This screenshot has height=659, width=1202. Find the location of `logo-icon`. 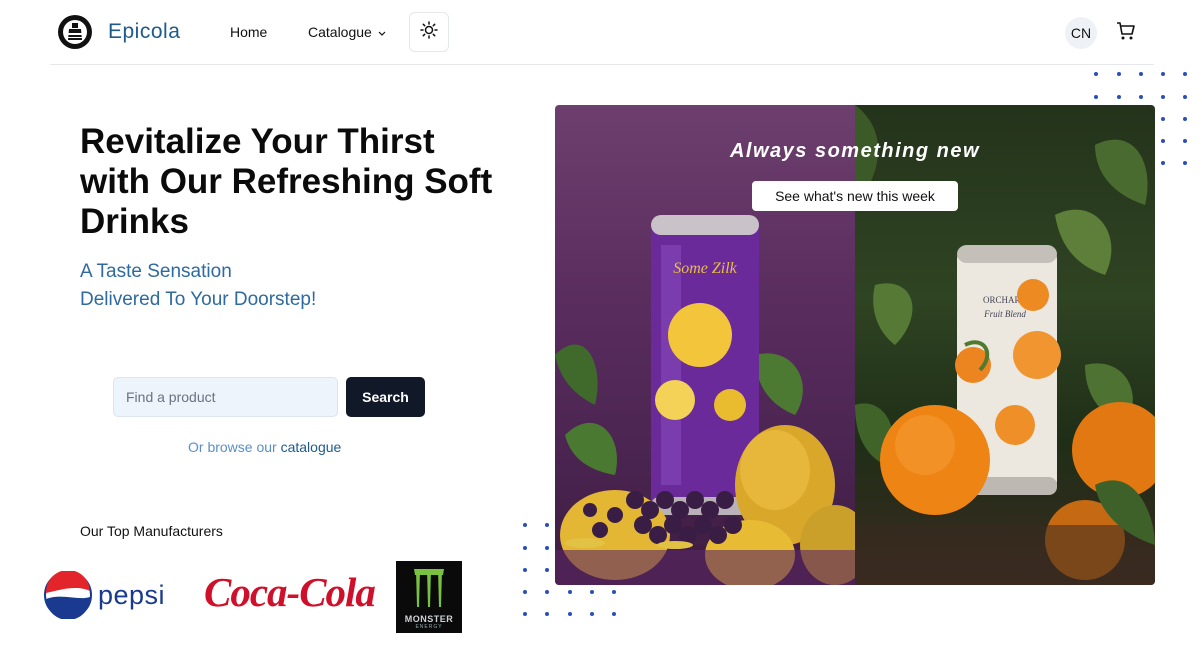

logo-icon is located at coordinates (75, 32).